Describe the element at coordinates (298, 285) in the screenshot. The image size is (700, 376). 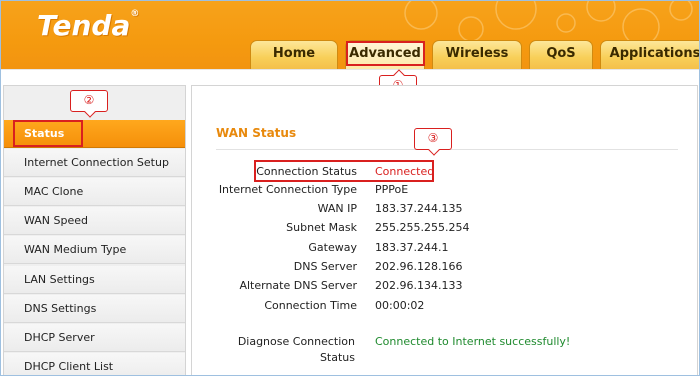
I see `status-label: Alternate DNS Server` at that location.